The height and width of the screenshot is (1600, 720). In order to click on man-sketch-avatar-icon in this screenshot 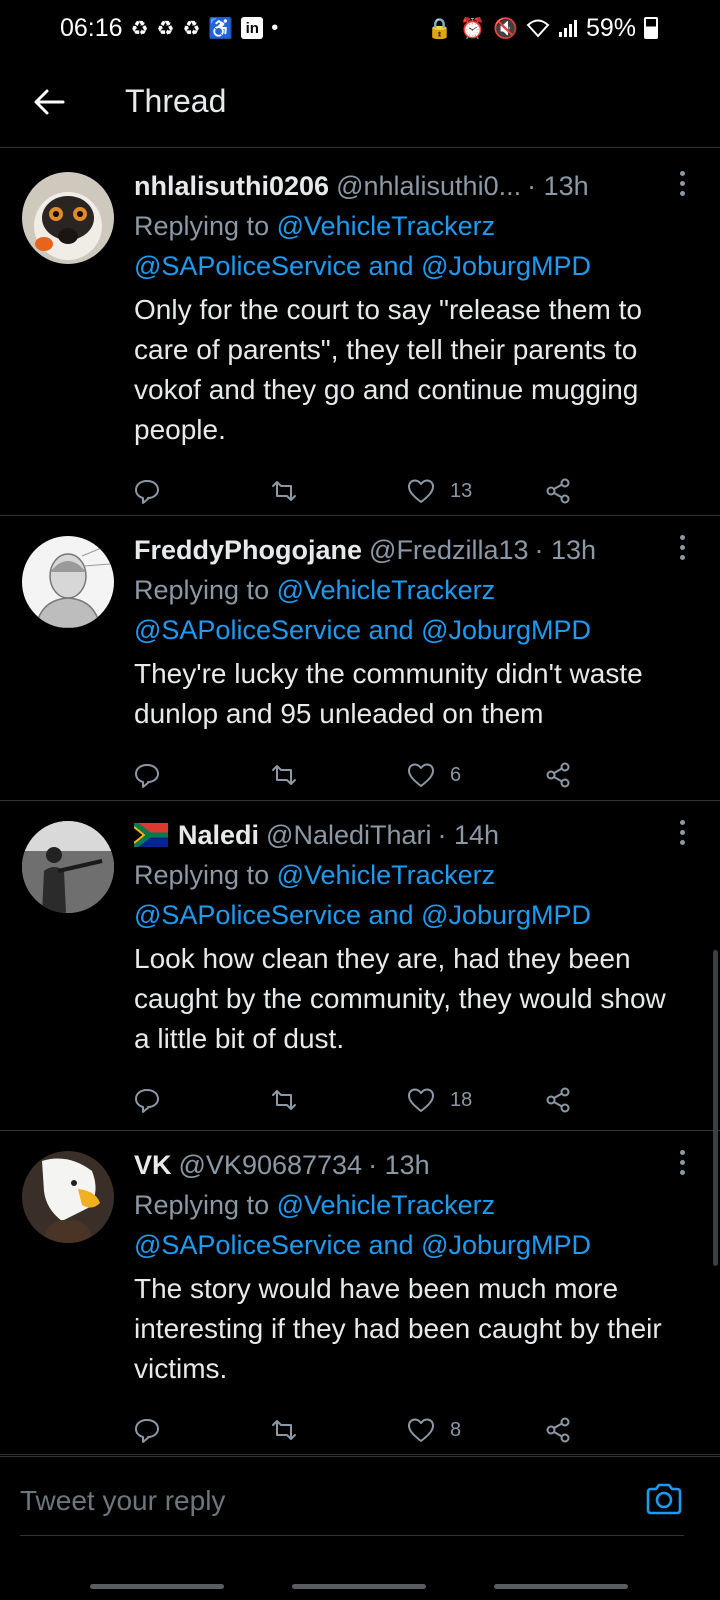, I will do `click(68, 582)`.